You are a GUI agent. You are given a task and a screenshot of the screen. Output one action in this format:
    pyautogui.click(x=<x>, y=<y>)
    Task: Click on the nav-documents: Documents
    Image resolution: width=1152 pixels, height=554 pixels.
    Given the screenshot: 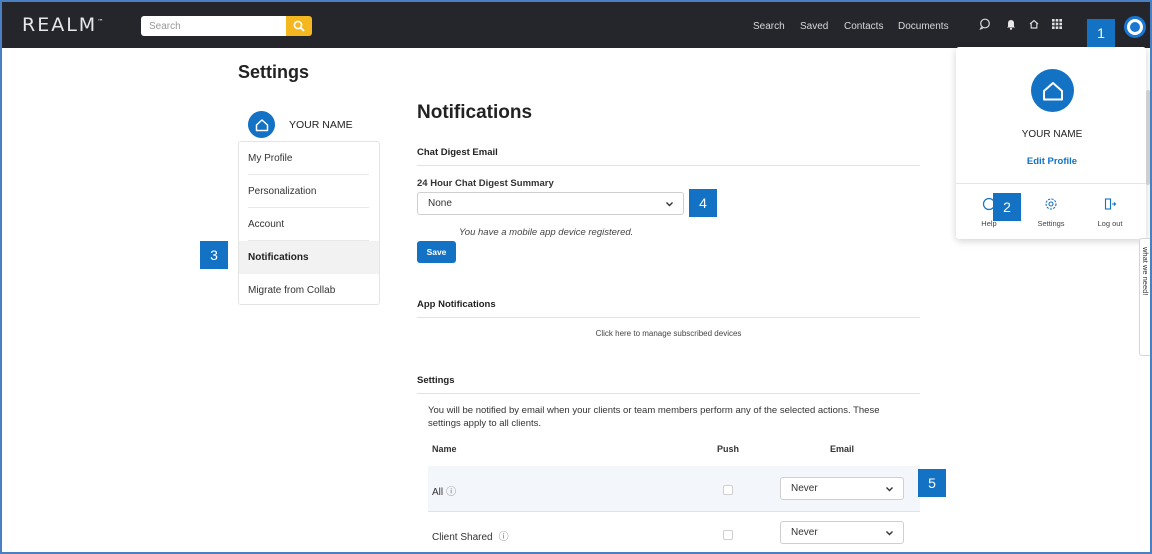 What is the action you would take?
    pyautogui.click(x=923, y=26)
    